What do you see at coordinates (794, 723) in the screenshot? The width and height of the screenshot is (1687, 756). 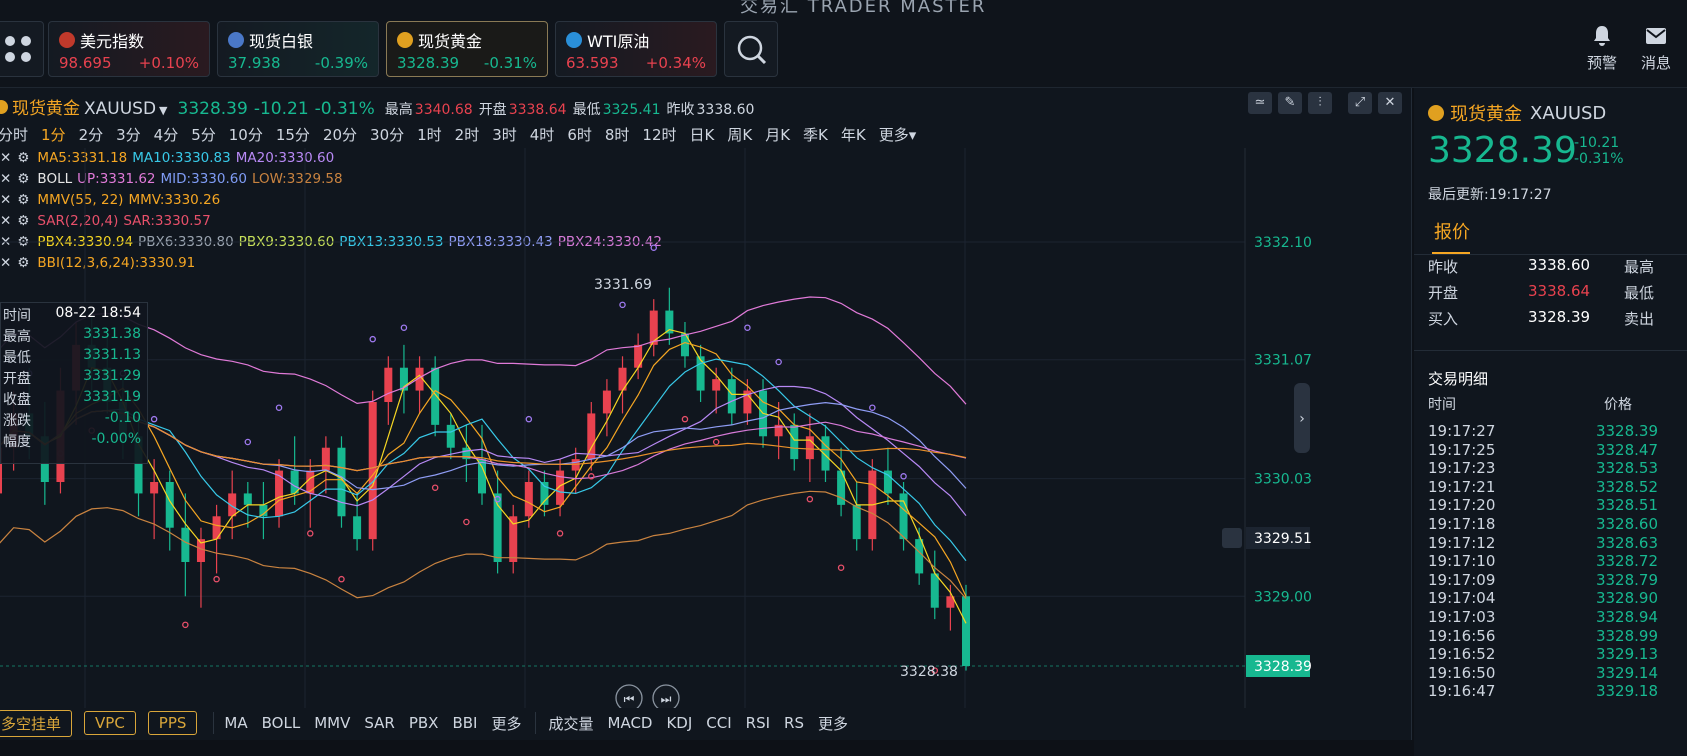 I see `sub-indicator-button: RS` at bounding box center [794, 723].